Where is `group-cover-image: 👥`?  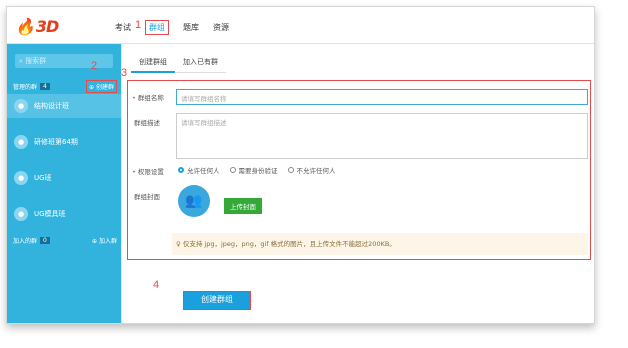 group-cover-image: 👥 is located at coordinates (194, 201).